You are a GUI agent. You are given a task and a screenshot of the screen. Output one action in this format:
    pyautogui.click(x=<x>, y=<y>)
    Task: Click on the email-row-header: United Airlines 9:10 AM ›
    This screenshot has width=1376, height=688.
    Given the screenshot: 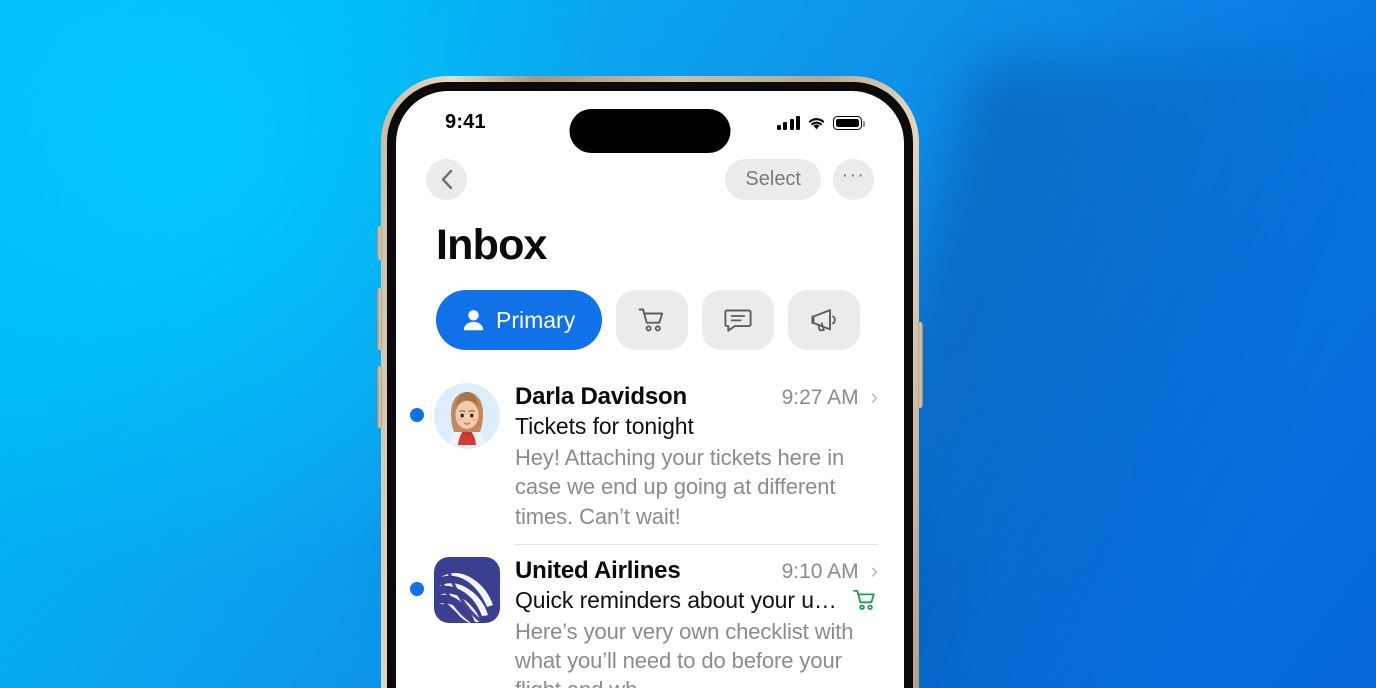 What is the action you would take?
    pyautogui.click(x=696, y=571)
    